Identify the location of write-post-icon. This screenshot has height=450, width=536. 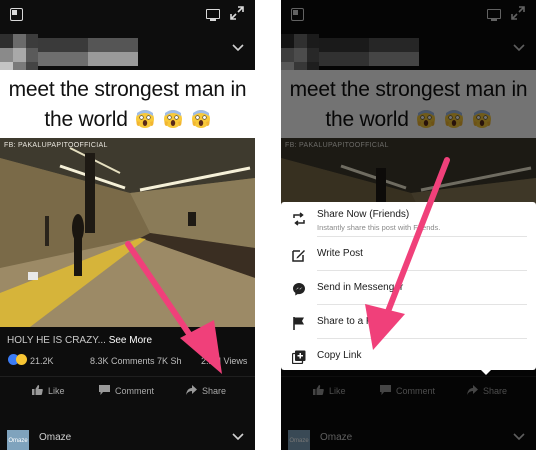
(298, 256).